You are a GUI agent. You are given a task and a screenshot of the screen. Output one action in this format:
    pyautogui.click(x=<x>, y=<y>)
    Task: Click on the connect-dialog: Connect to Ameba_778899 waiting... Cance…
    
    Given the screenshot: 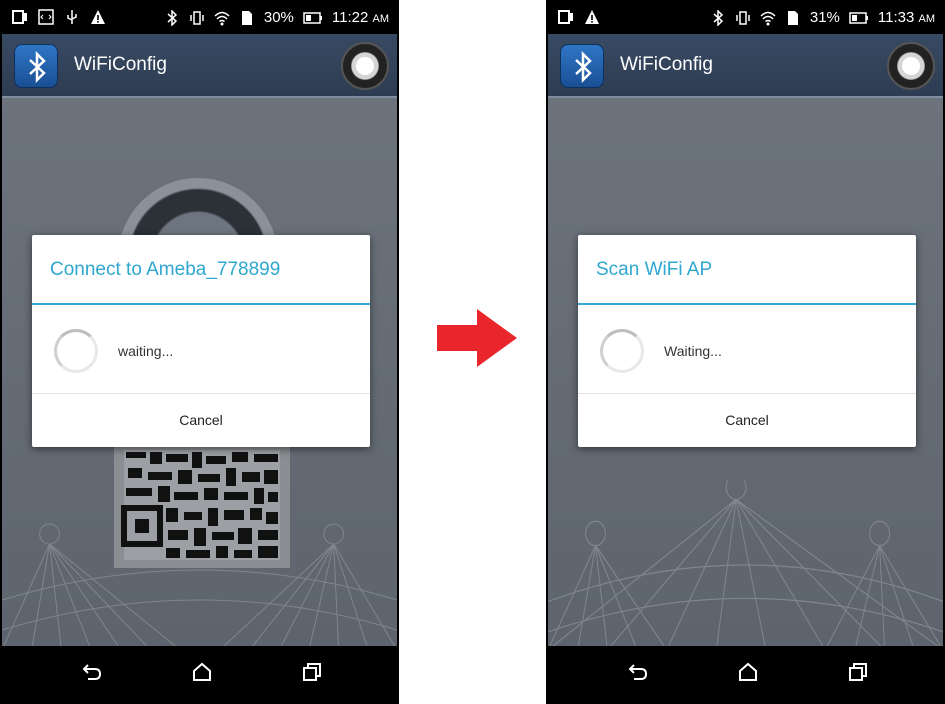 What is the action you would take?
    pyautogui.click(x=201, y=341)
    